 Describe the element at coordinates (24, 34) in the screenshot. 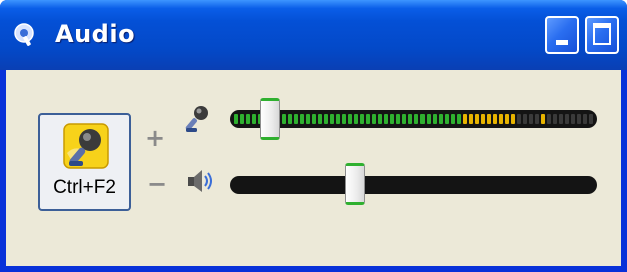

I see `settings-pin-icon` at that location.